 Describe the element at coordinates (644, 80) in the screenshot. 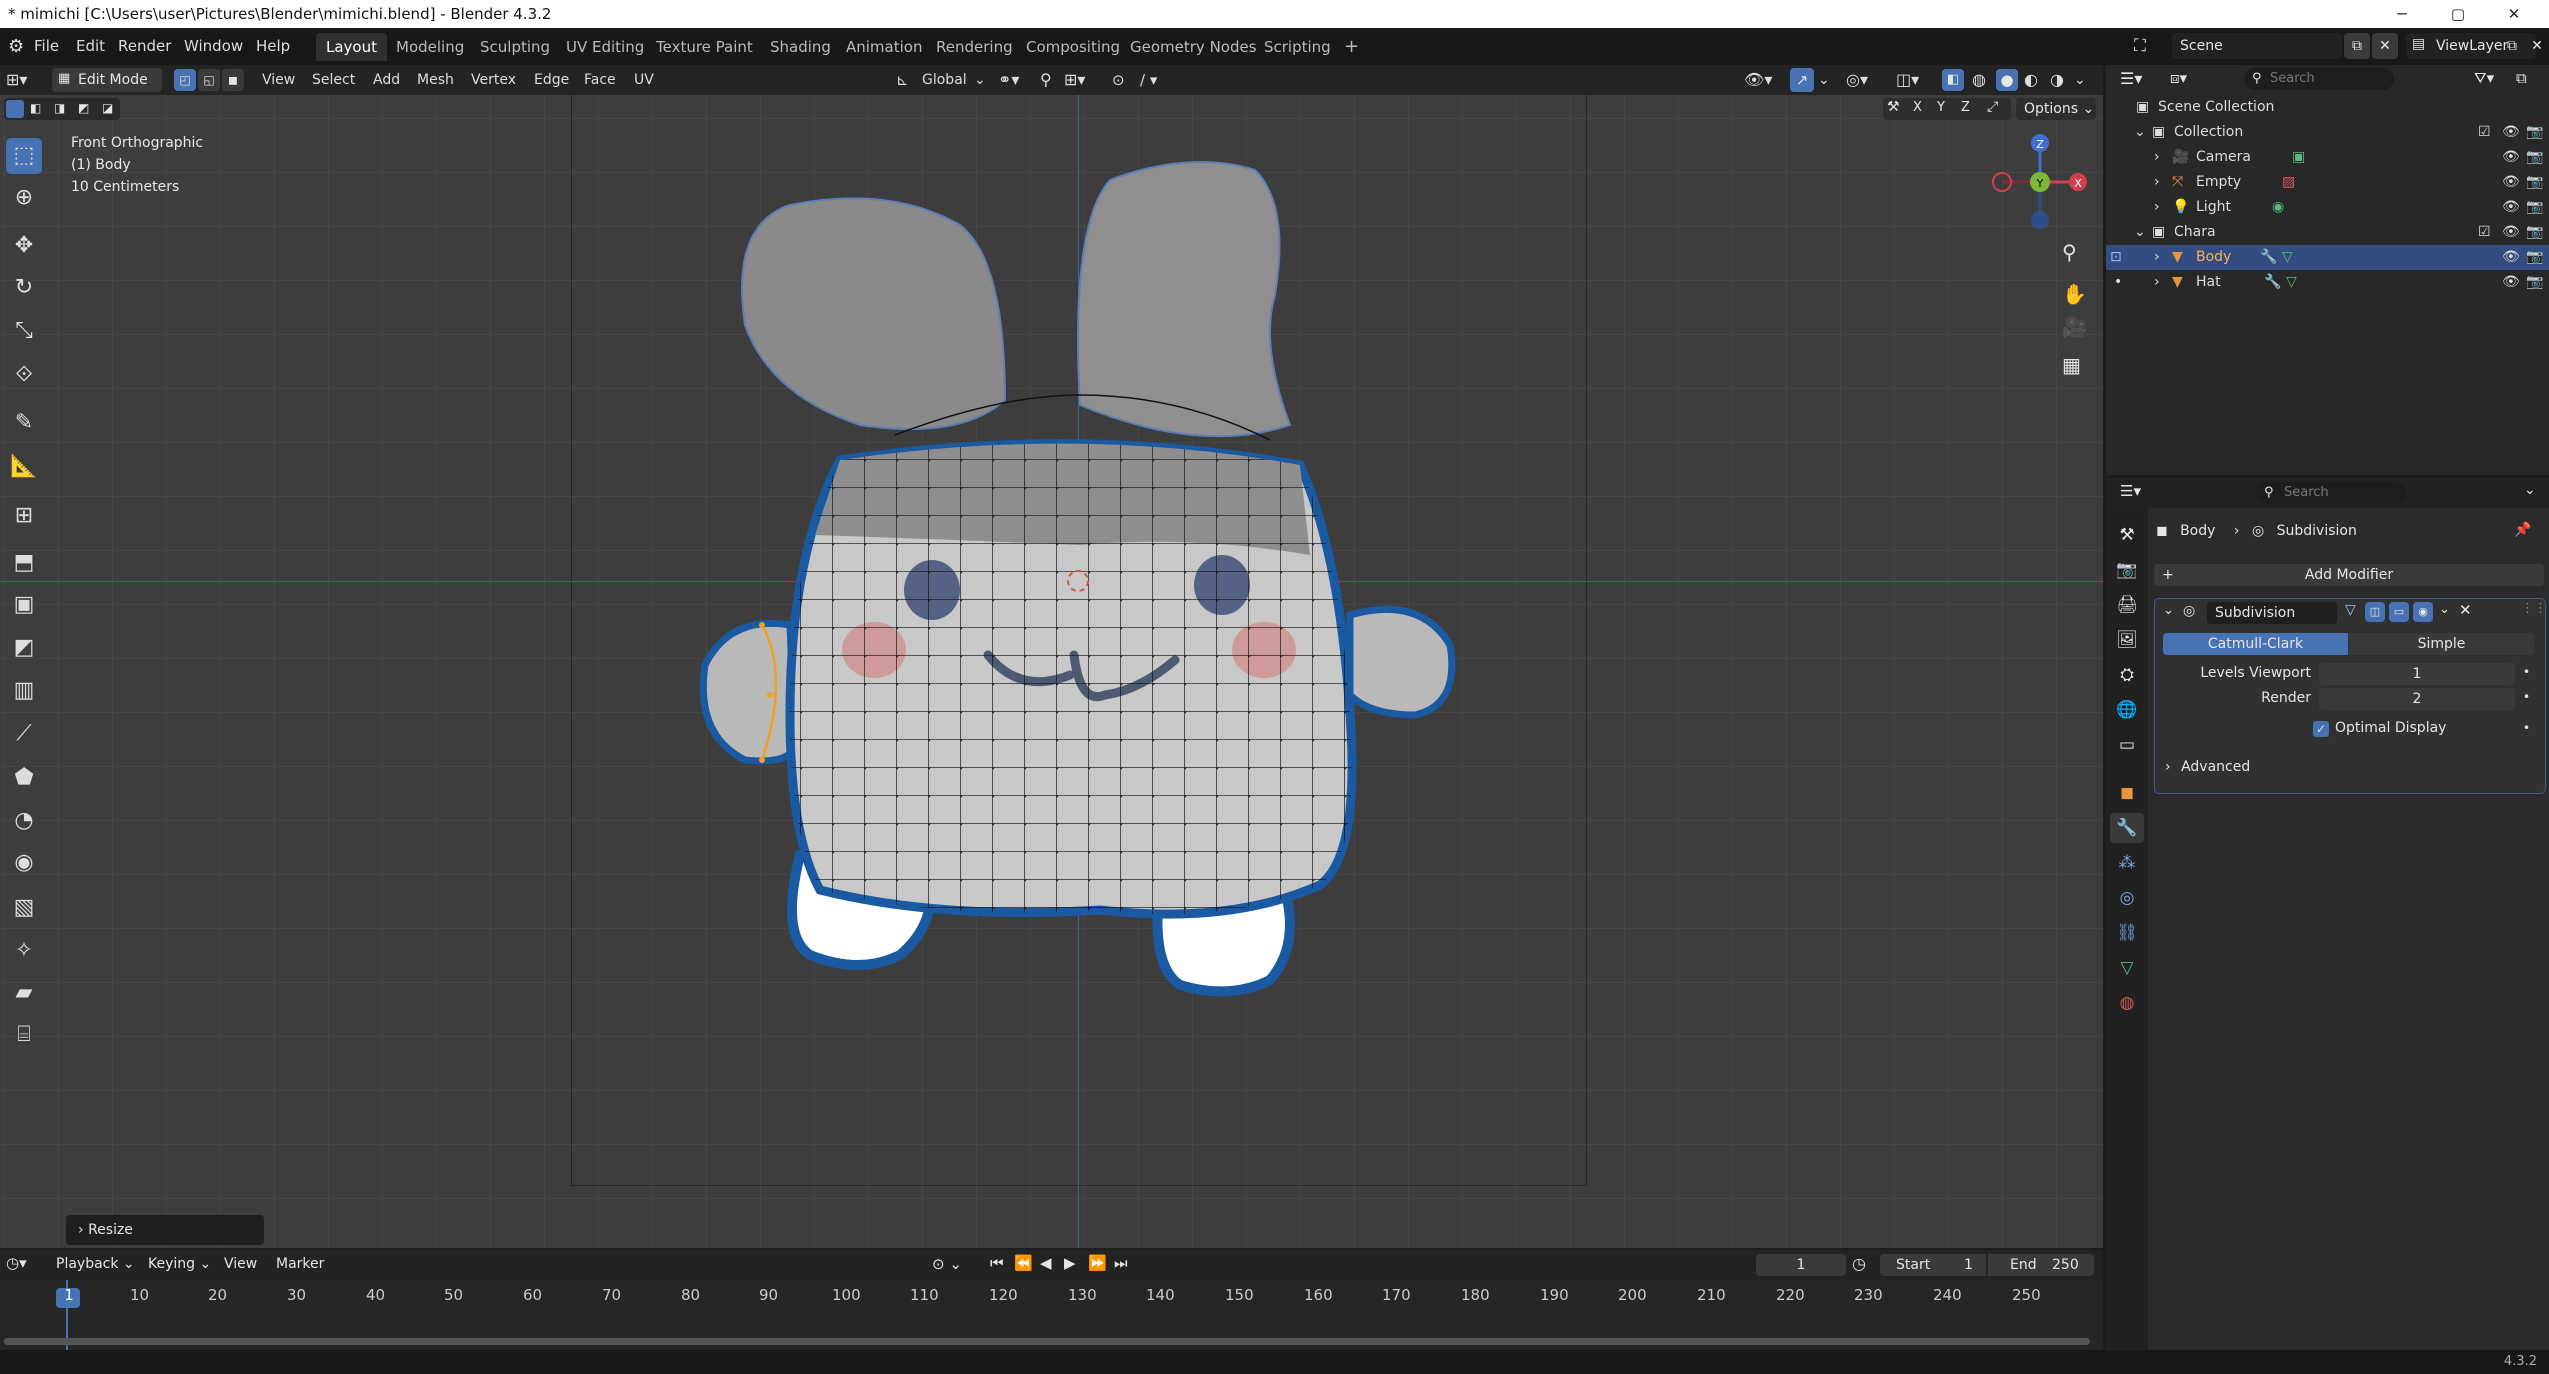

I see `menu-uv: UV` at that location.